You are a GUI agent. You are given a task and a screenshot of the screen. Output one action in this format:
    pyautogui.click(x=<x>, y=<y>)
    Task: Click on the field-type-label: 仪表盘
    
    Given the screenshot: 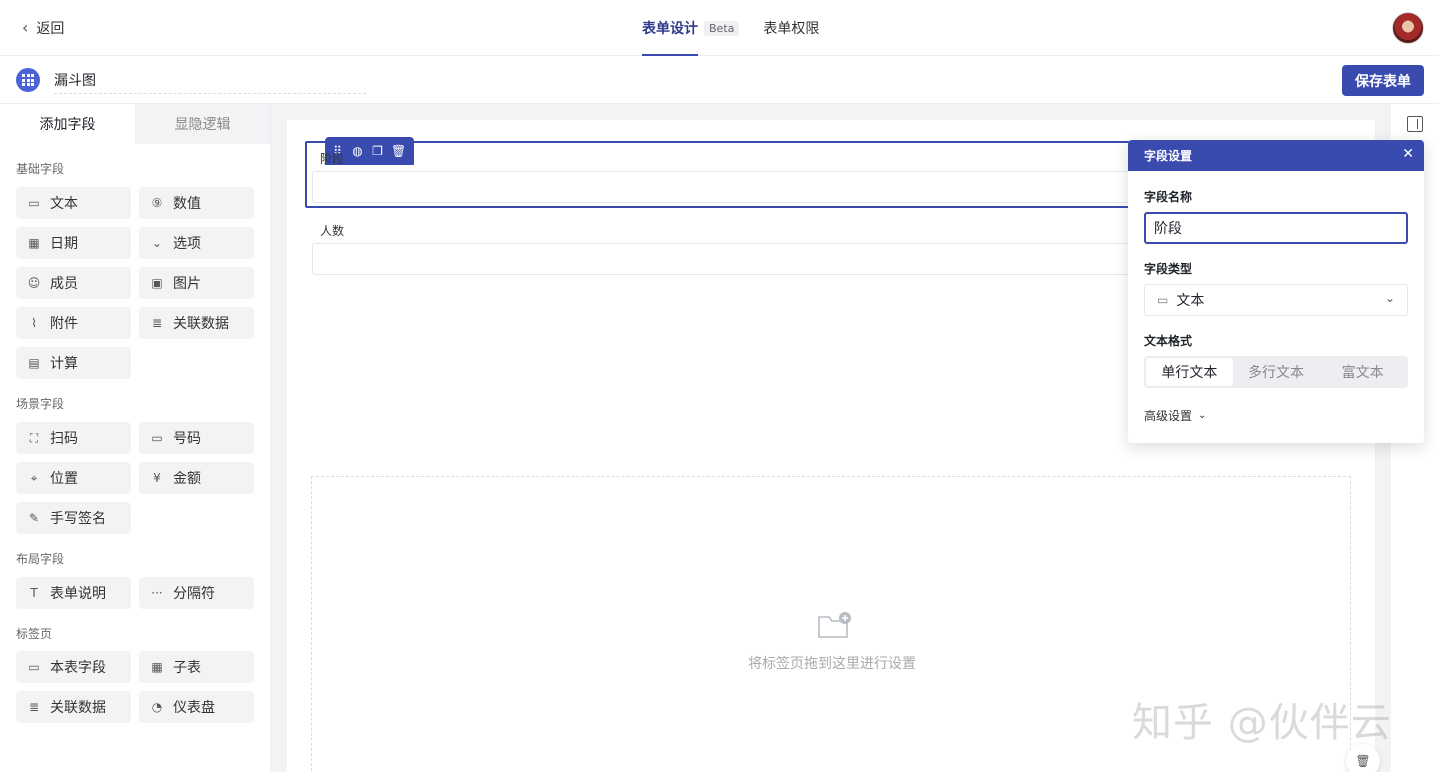 What is the action you would take?
    pyautogui.click(x=194, y=708)
    